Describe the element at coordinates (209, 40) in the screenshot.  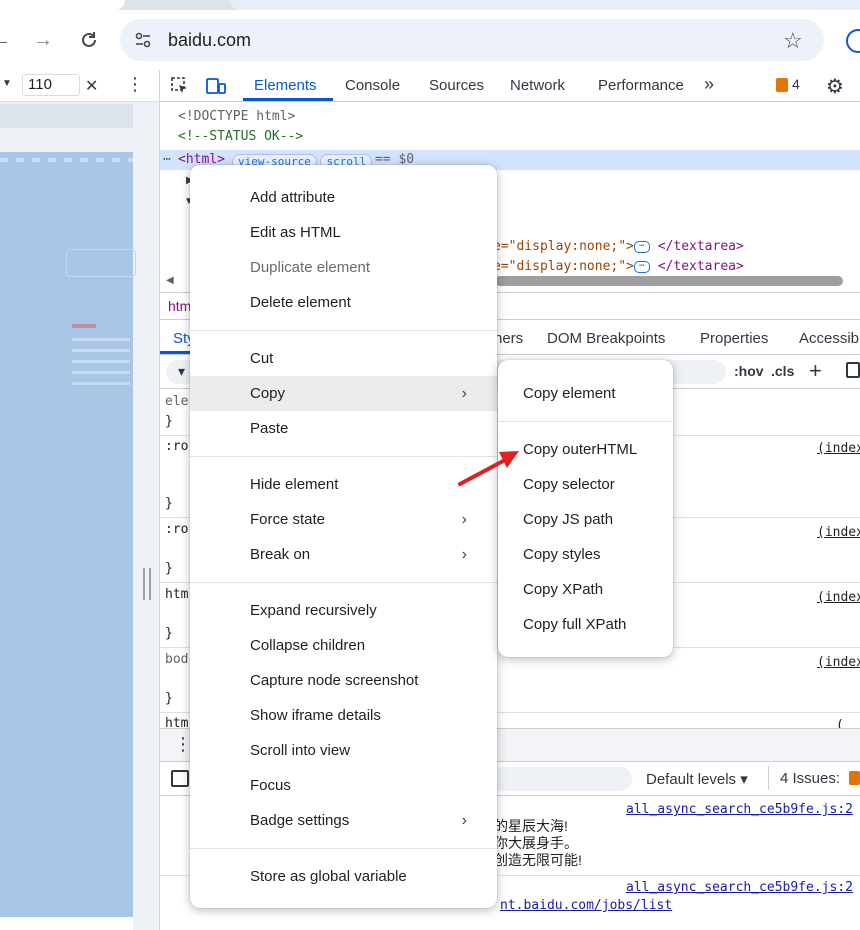
I see `url-text: baidu.com` at that location.